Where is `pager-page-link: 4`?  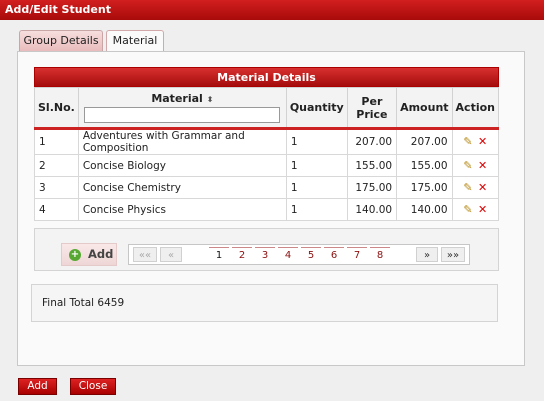
pager-page-link: 4 is located at coordinates (288, 254).